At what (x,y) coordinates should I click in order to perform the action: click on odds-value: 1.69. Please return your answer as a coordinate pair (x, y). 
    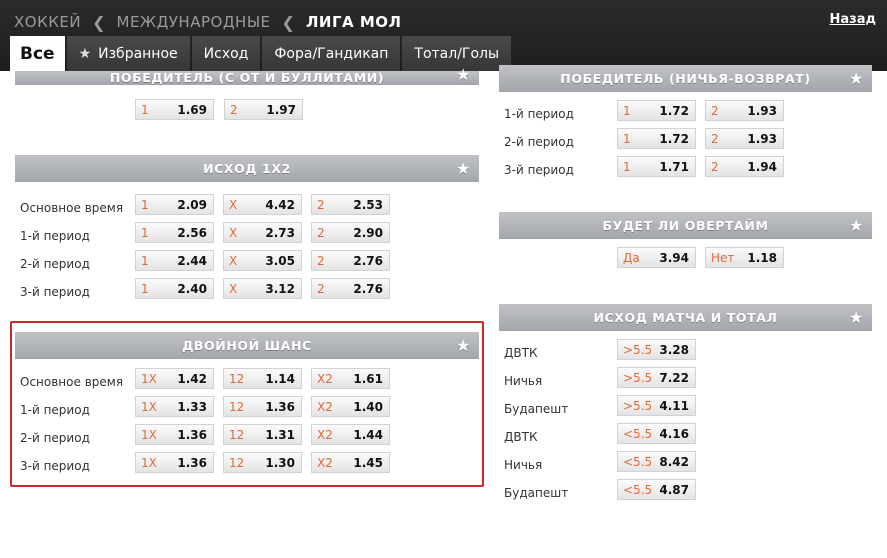
    Looking at the image, I should click on (192, 110).